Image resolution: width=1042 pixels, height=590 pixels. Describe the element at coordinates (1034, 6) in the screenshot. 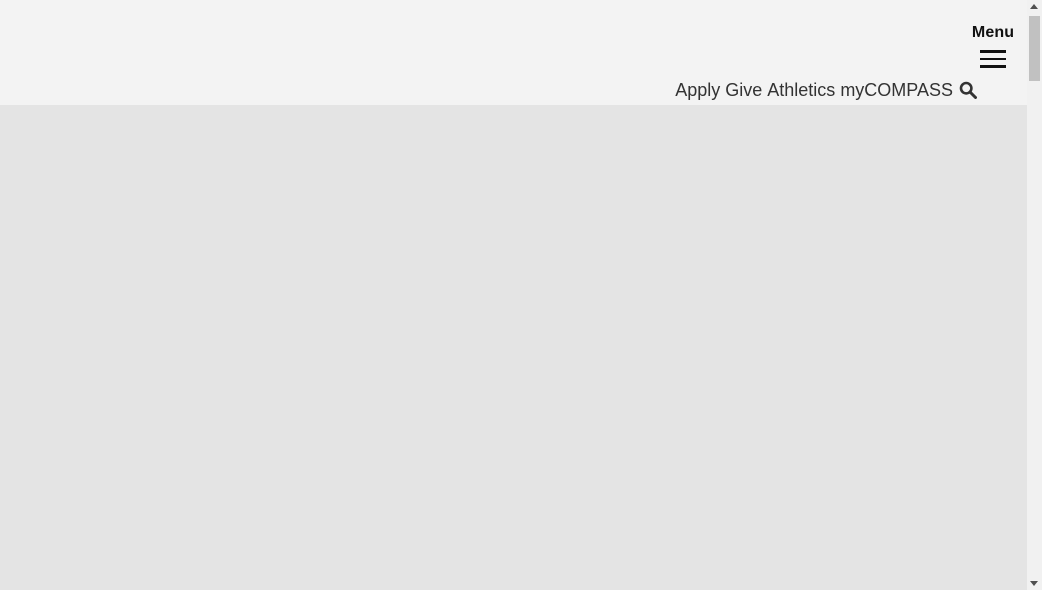

I see `scroll-up-arrow-icon` at that location.